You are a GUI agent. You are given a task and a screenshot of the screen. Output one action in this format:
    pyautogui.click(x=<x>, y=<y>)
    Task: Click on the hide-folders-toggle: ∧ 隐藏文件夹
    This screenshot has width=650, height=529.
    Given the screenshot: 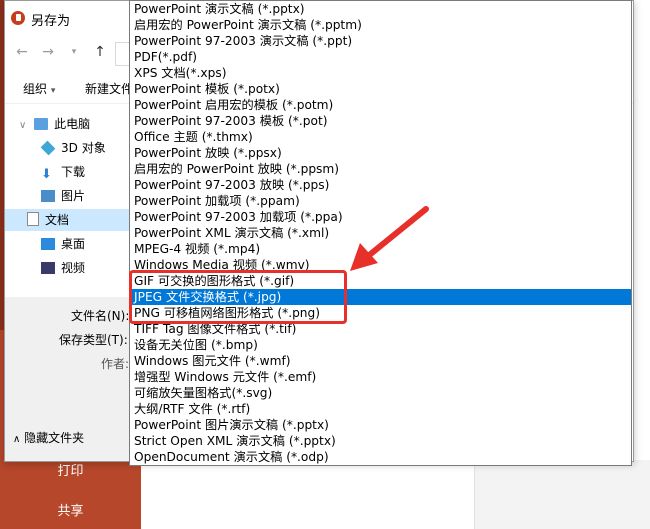 What is the action you would take?
    pyautogui.click(x=48, y=437)
    